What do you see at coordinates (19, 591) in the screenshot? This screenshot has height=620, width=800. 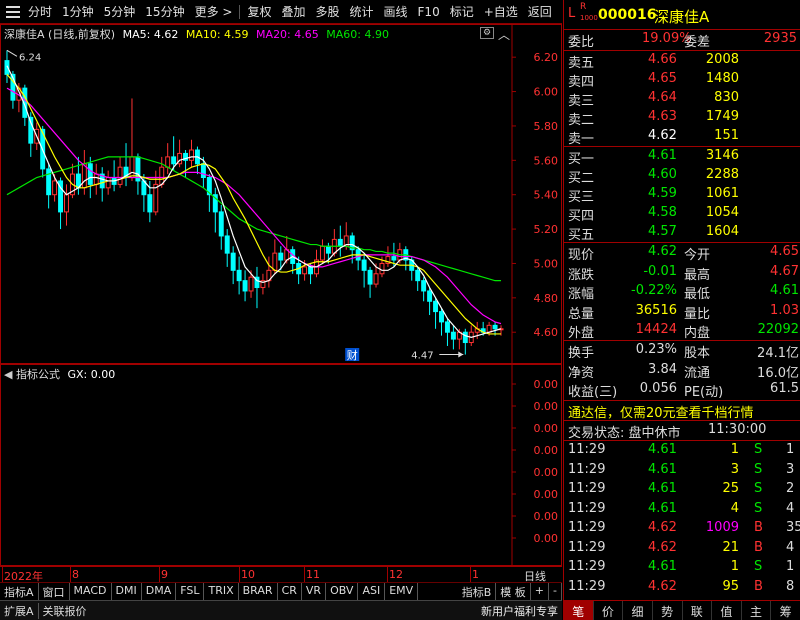 I see `indicator-tab: 指标A` at bounding box center [19, 591].